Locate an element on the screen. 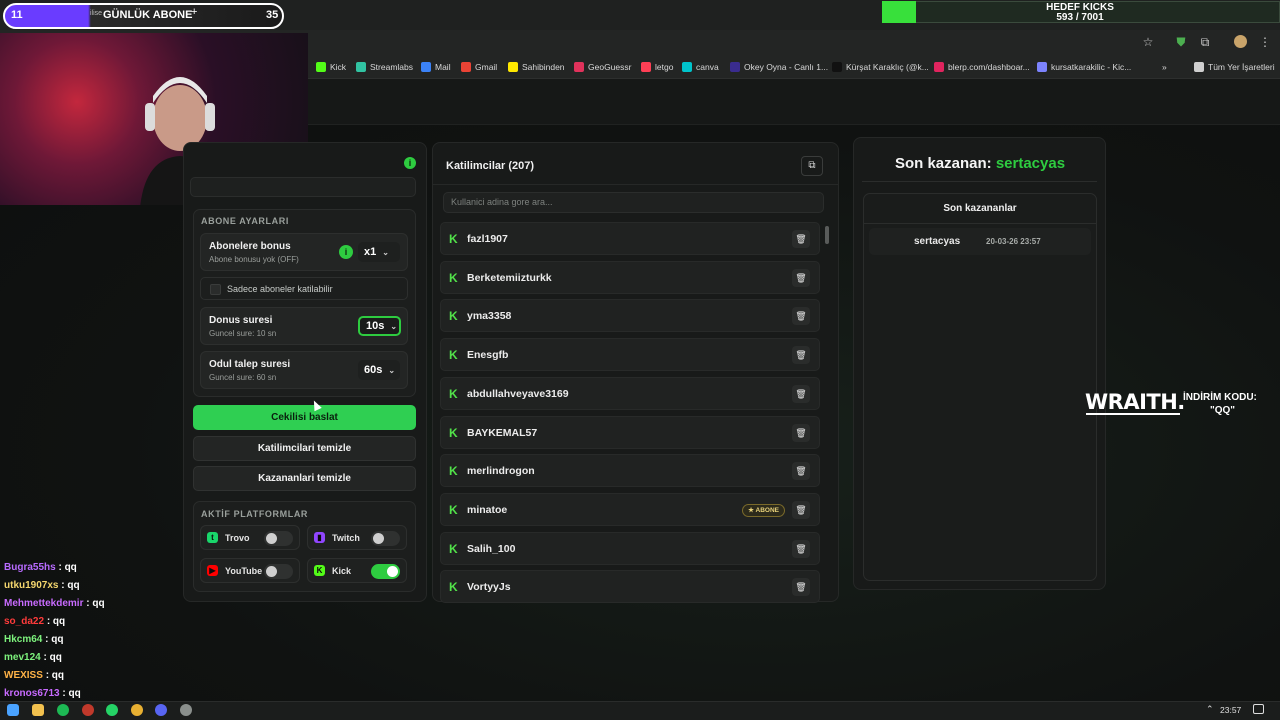 The image size is (1280, 720). chat-username: so_da22 is located at coordinates (24, 621).